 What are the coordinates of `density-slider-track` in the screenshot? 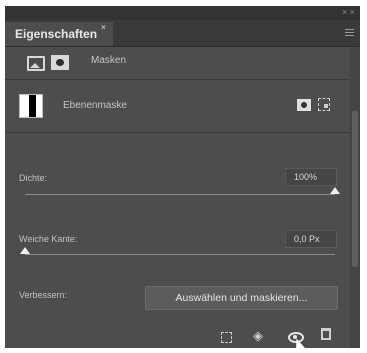 It's located at (180, 194).